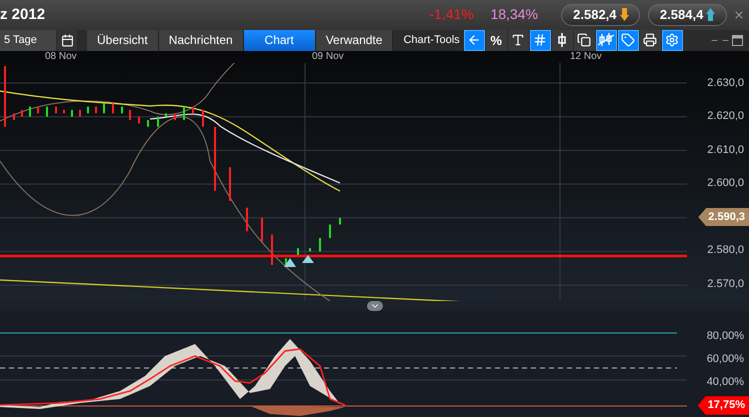 The image size is (749, 417). What do you see at coordinates (737, 40) in the screenshot?
I see `maximize-icon` at bounding box center [737, 40].